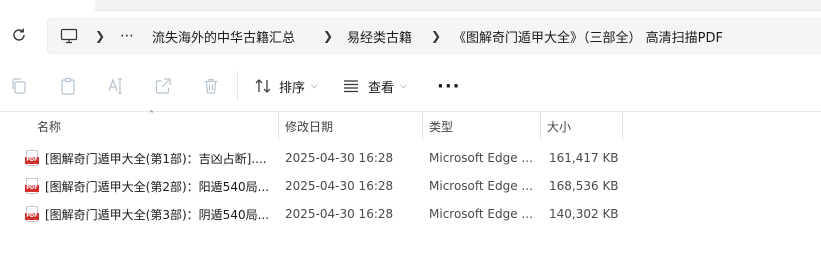 The width and height of the screenshot is (821, 266). Describe the element at coordinates (154, 126) in the screenshot. I see `column-header-name: 名称` at that location.